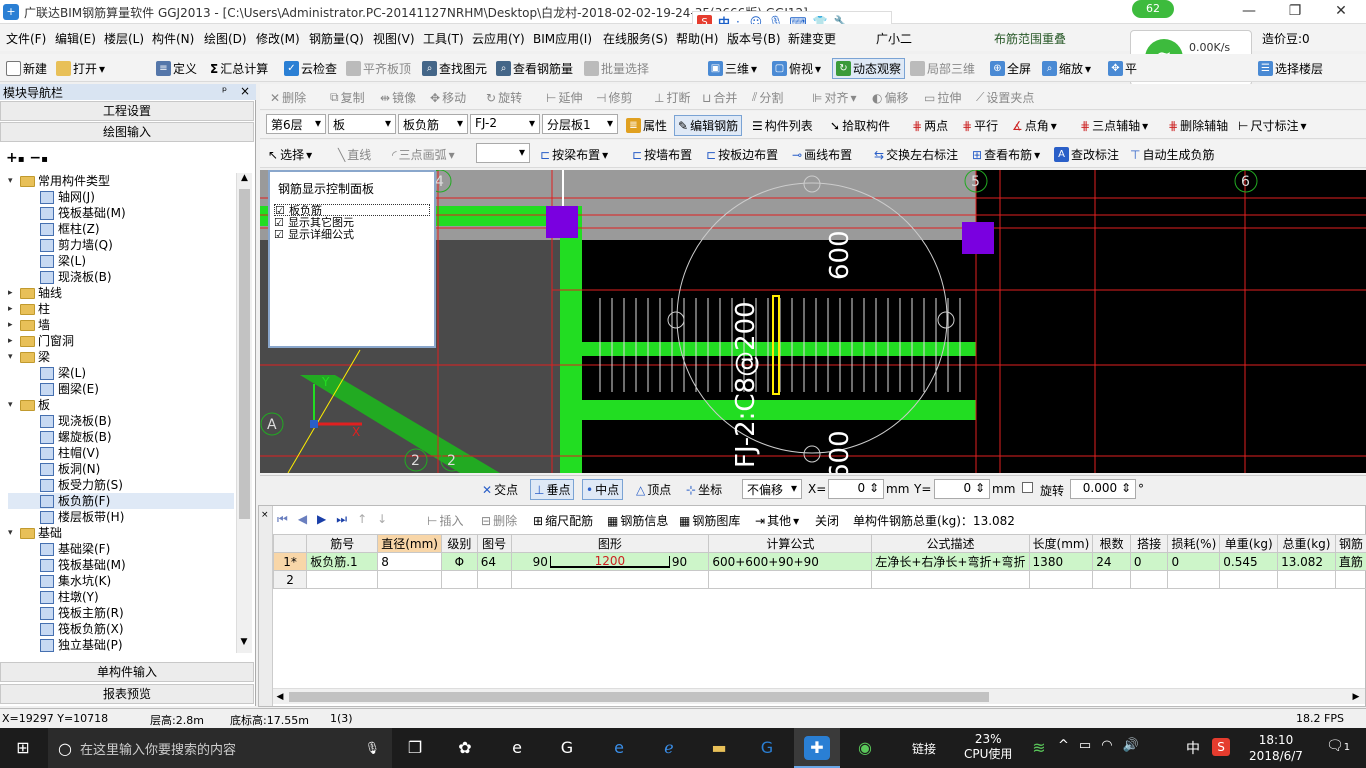  What do you see at coordinates (1010, 68) in the screenshot?
I see `fullscreen-button: ⊕ 全屏` at bounding box center [1010, 68].